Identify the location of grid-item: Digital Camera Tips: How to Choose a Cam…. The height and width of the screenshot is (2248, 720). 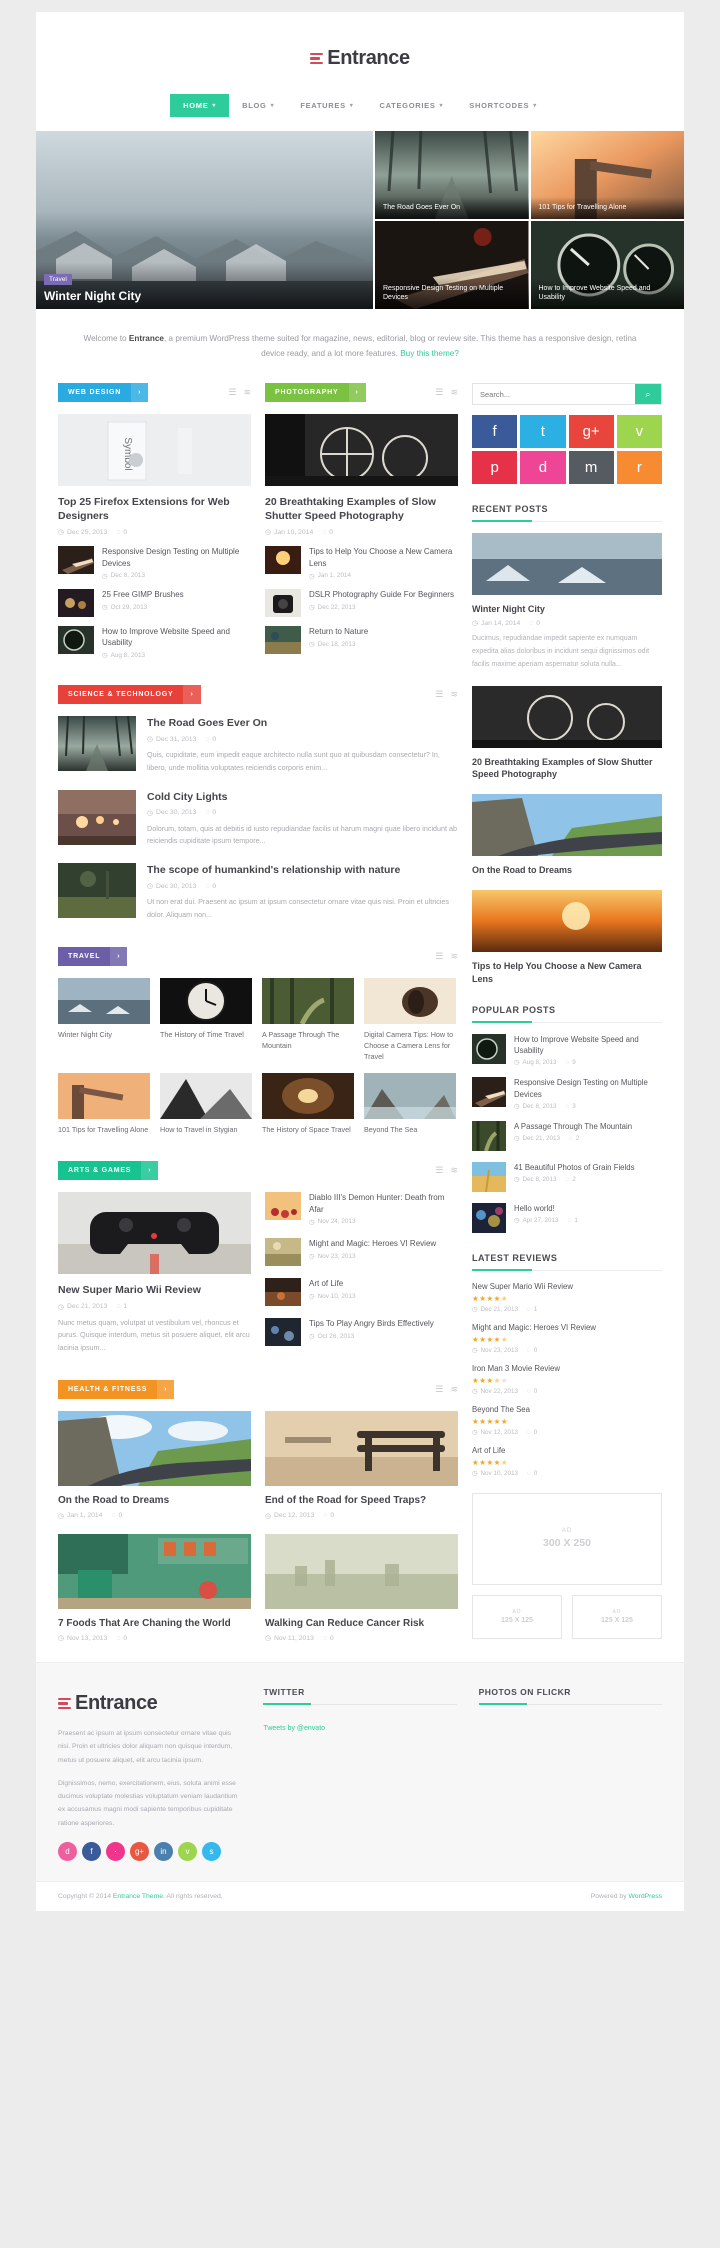
(410, 1020).